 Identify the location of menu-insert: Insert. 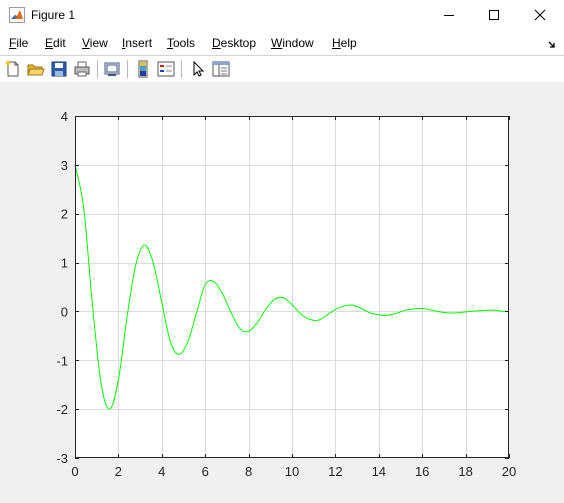
(137, 43).